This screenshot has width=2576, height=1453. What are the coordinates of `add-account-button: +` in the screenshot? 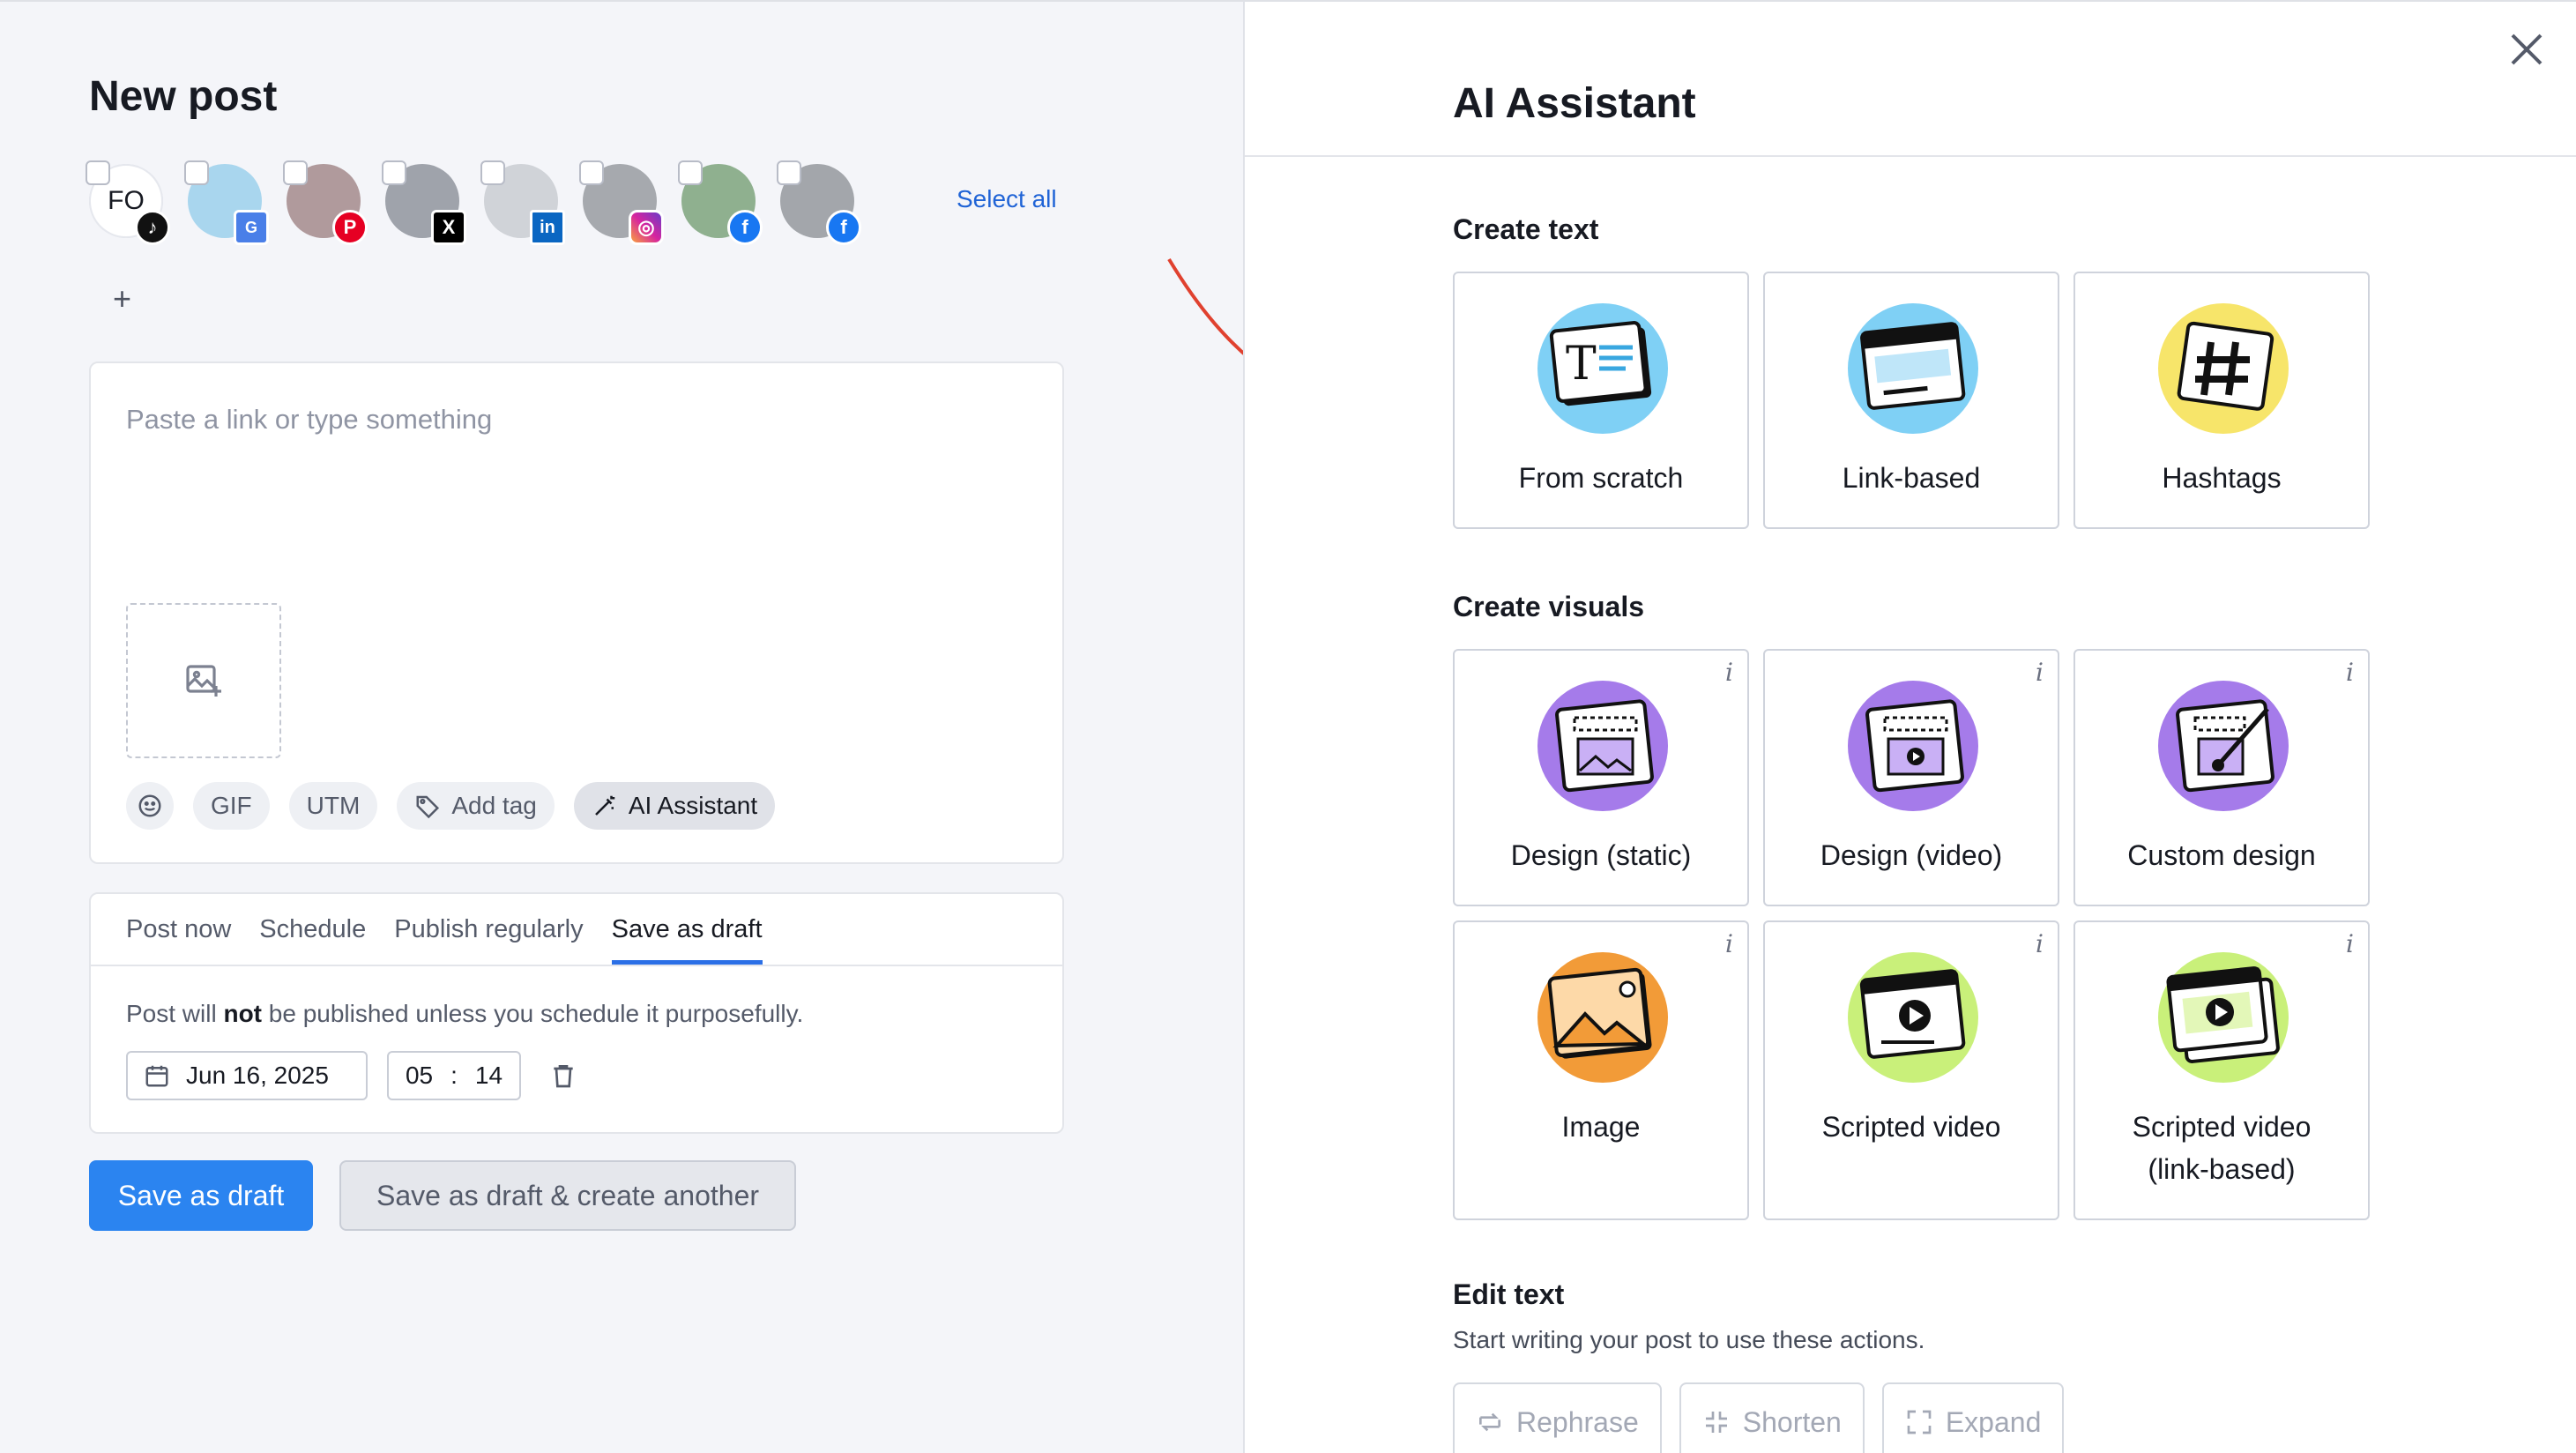 It's located at (122, 298).